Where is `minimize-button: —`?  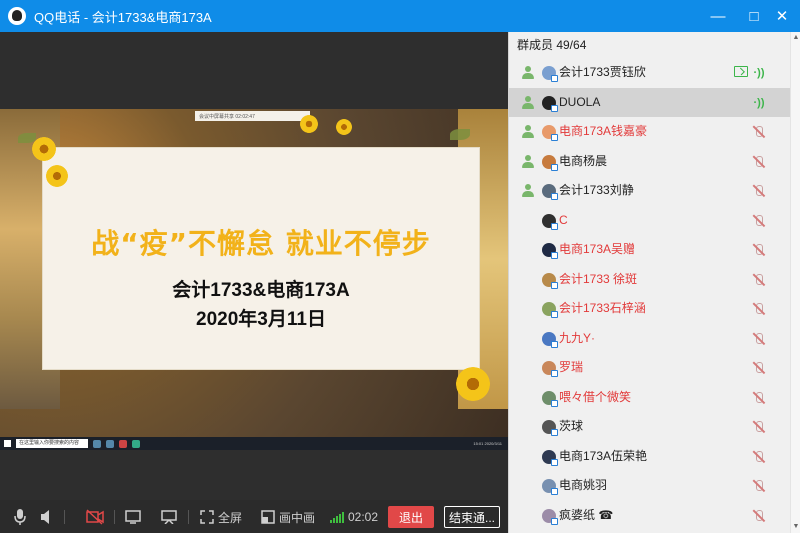 minimize-button: — is located at coordinates (718, 16).